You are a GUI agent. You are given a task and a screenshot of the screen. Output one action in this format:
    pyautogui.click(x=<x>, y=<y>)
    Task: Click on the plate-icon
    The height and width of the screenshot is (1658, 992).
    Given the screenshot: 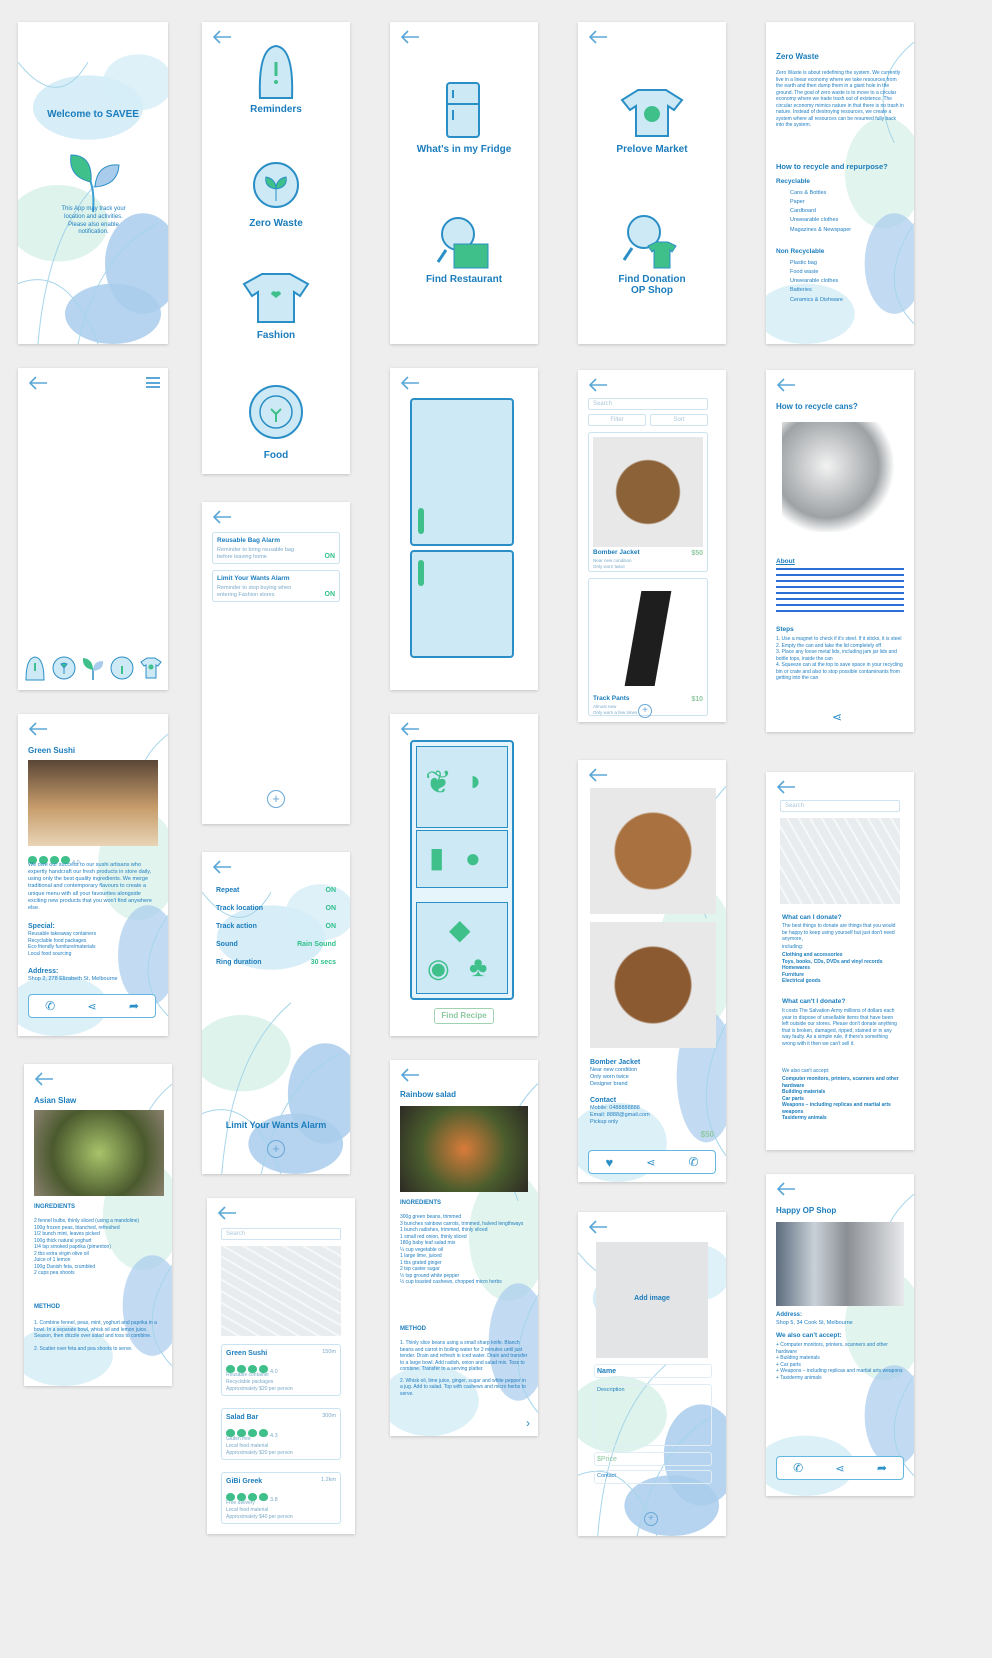 What is the action you would take?
    pyautogui.click(x=276, y=414)
    